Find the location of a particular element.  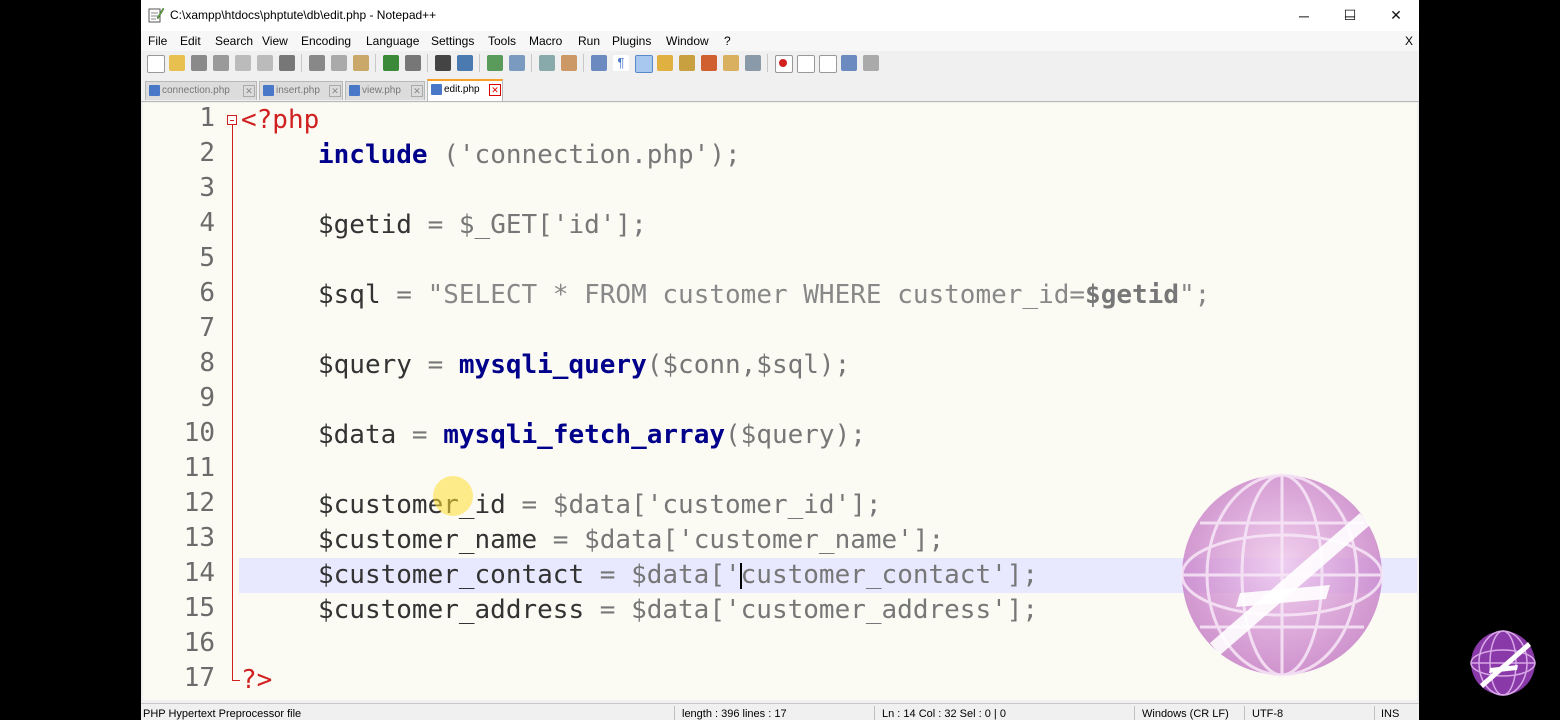

code-text: = $data['customer_name']; is located at coordinates (741, 540).